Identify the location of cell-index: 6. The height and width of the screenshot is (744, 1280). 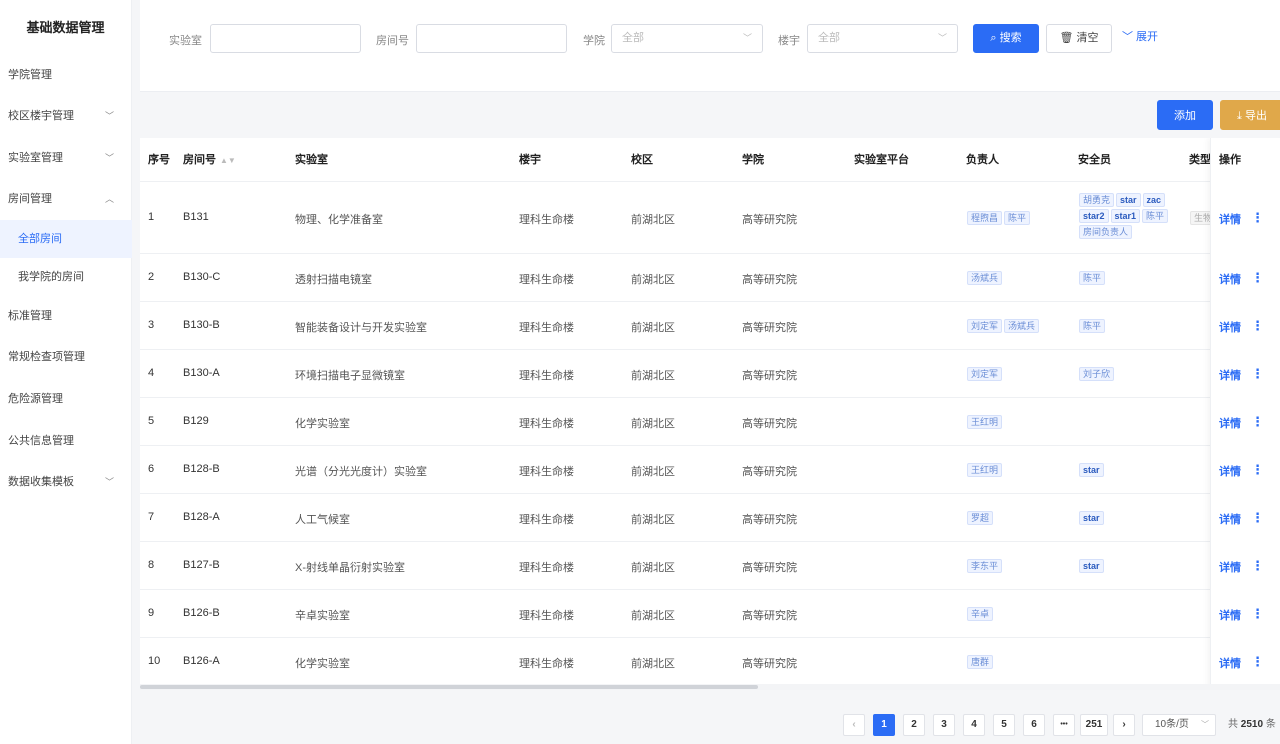
(151, 469).